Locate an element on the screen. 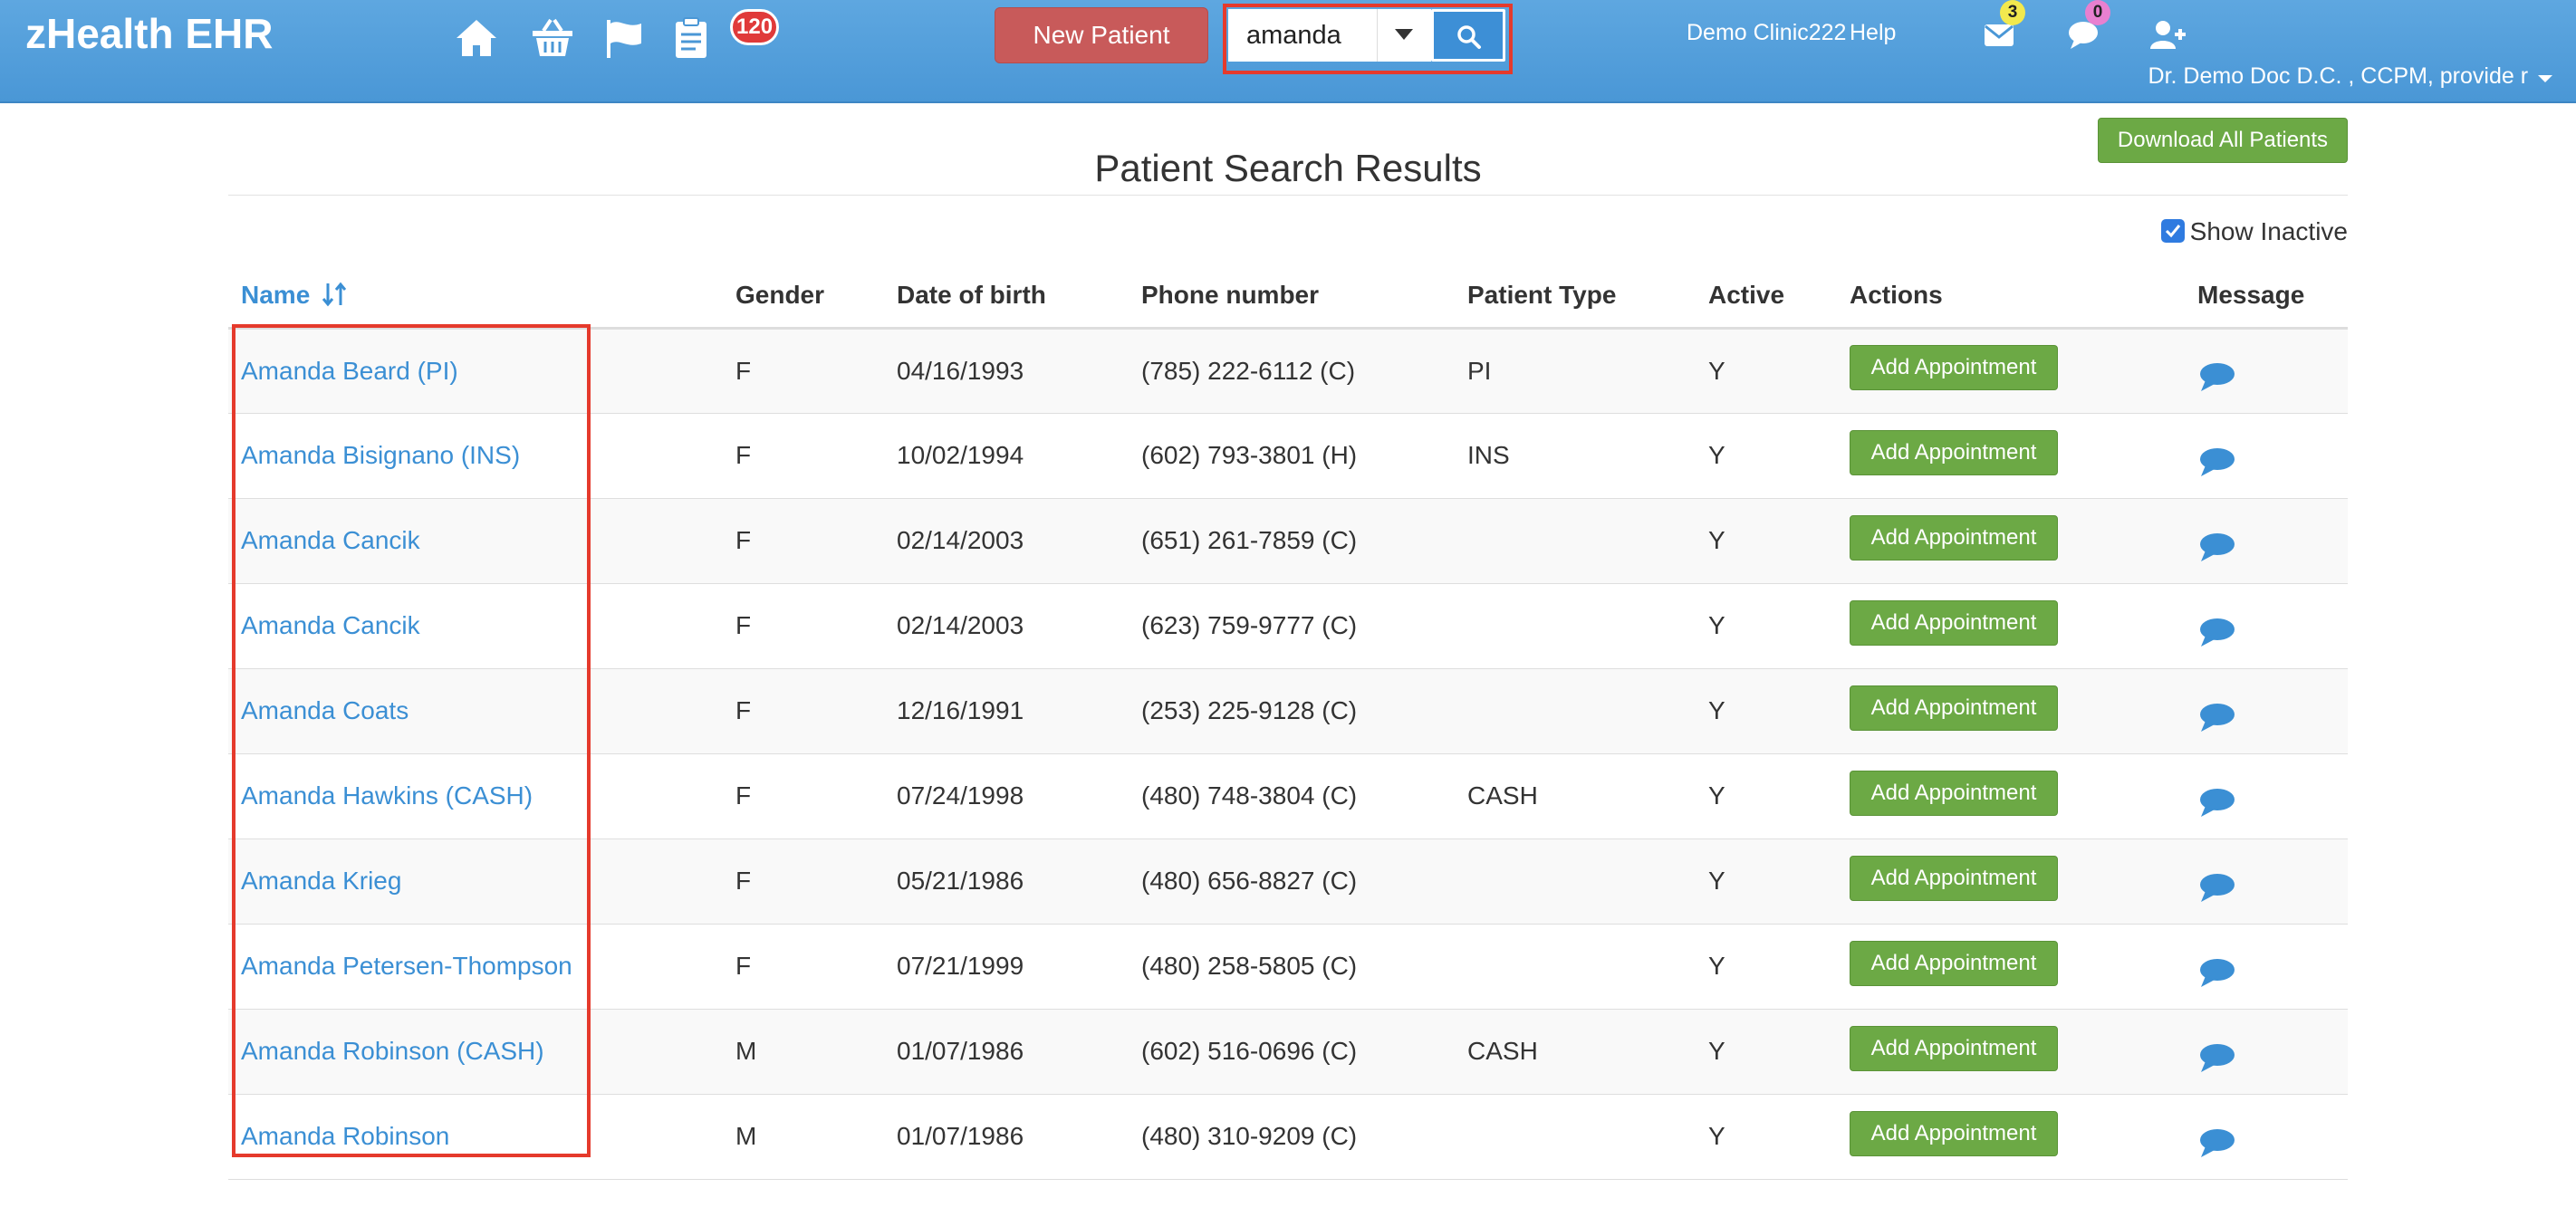 This screenshot has height=1217, width=2576. search-filter-dropdown is located at coordinates (1404, 35).